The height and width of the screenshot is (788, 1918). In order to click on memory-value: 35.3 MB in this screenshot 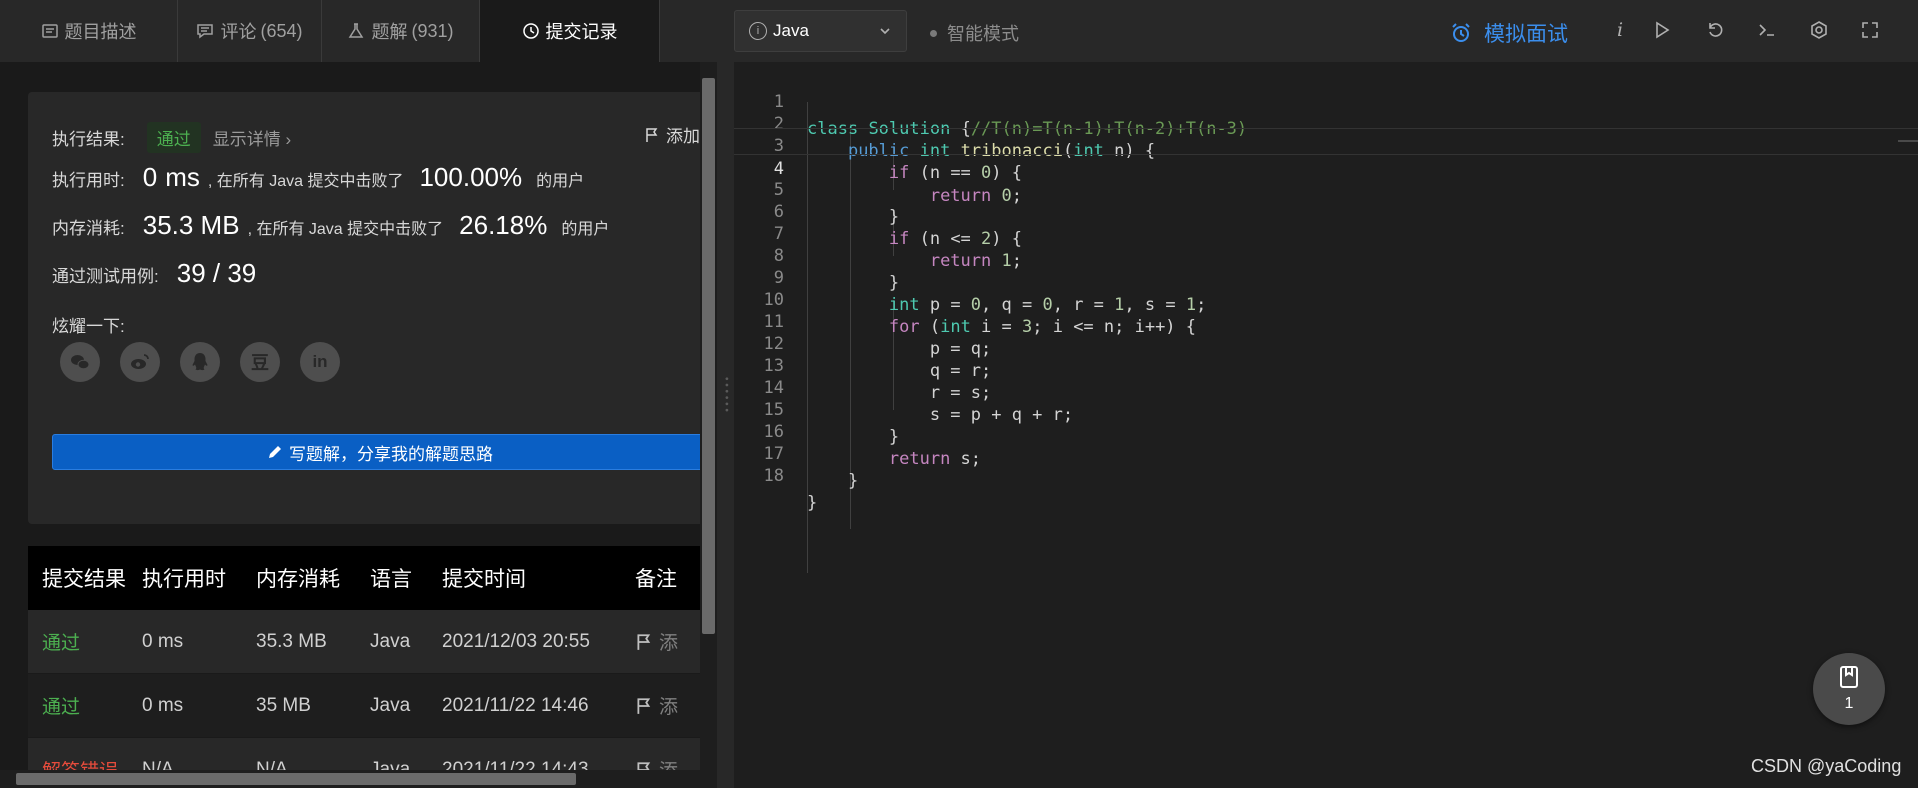, I will do `click(191, 225)`.